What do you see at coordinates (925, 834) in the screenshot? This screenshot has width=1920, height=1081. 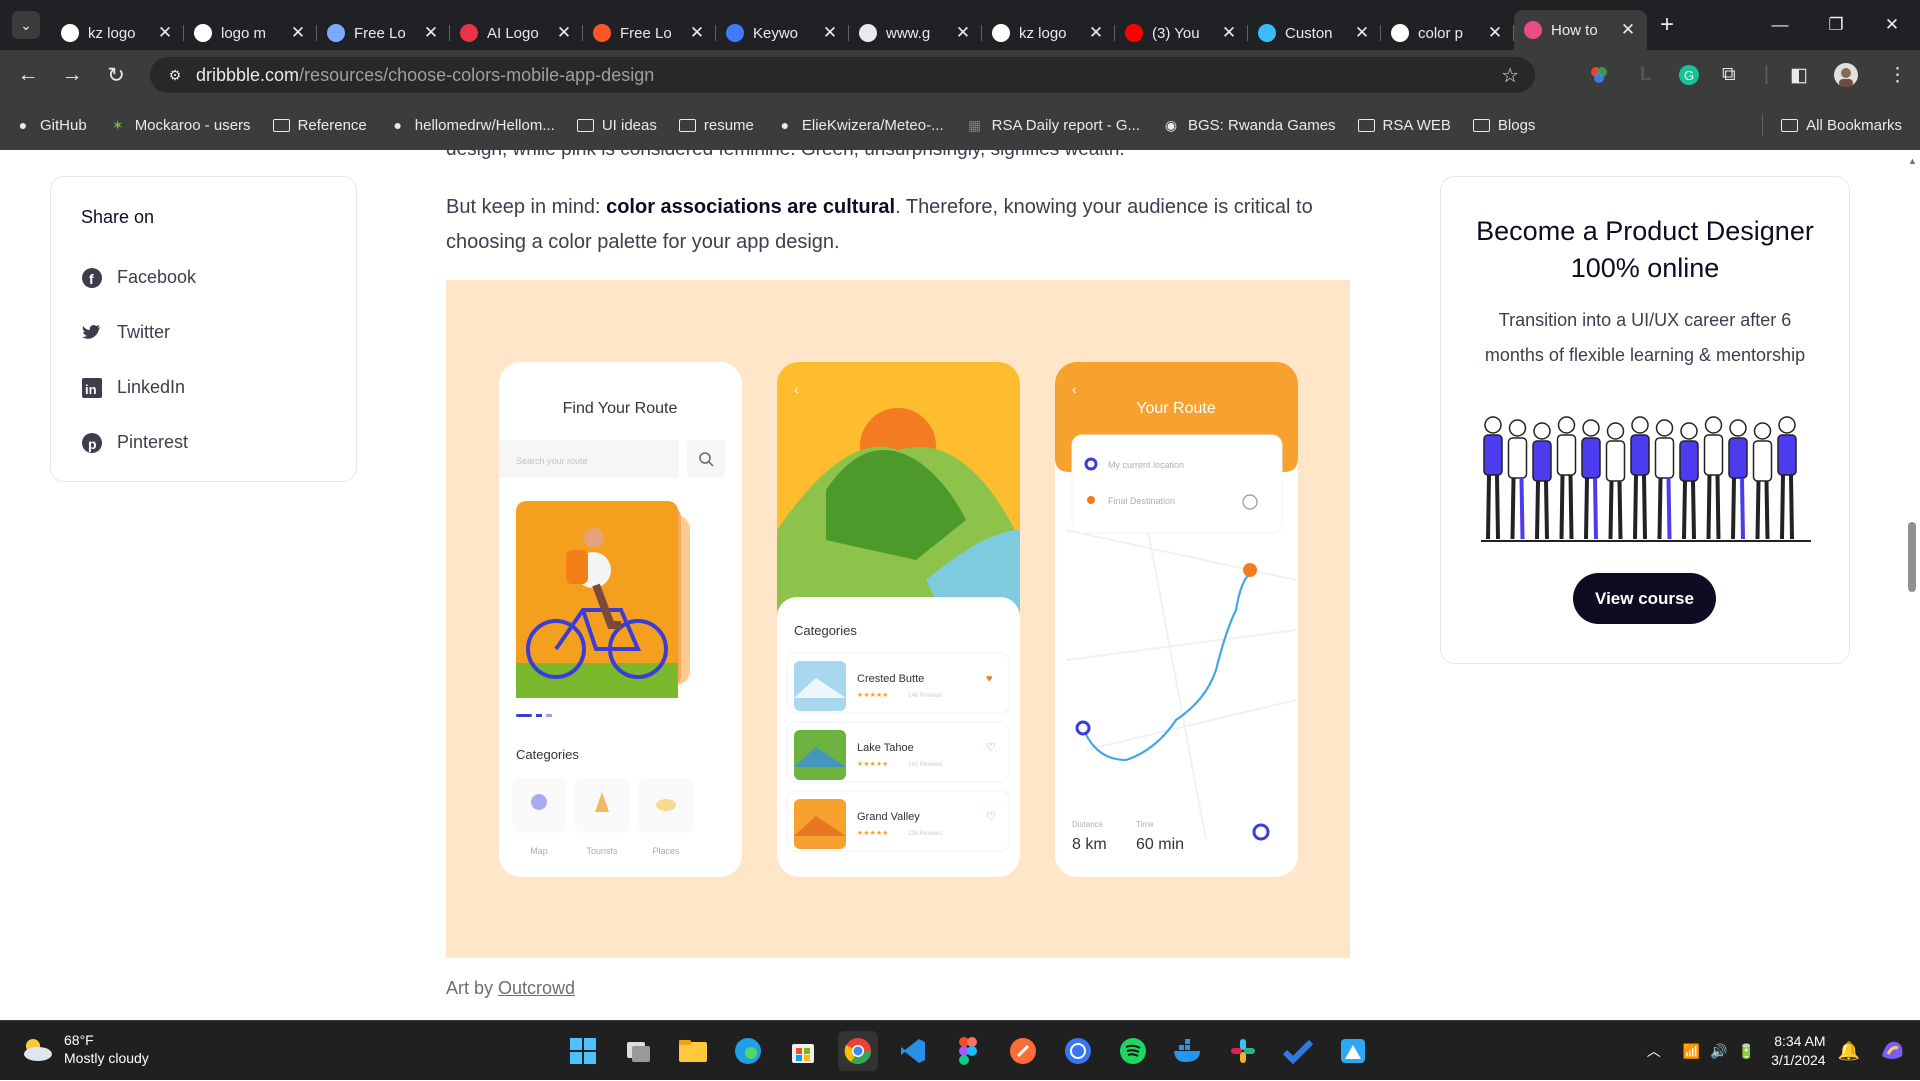 I see `reviews-count: 136 Reviews` at bounding box center [925, 834].